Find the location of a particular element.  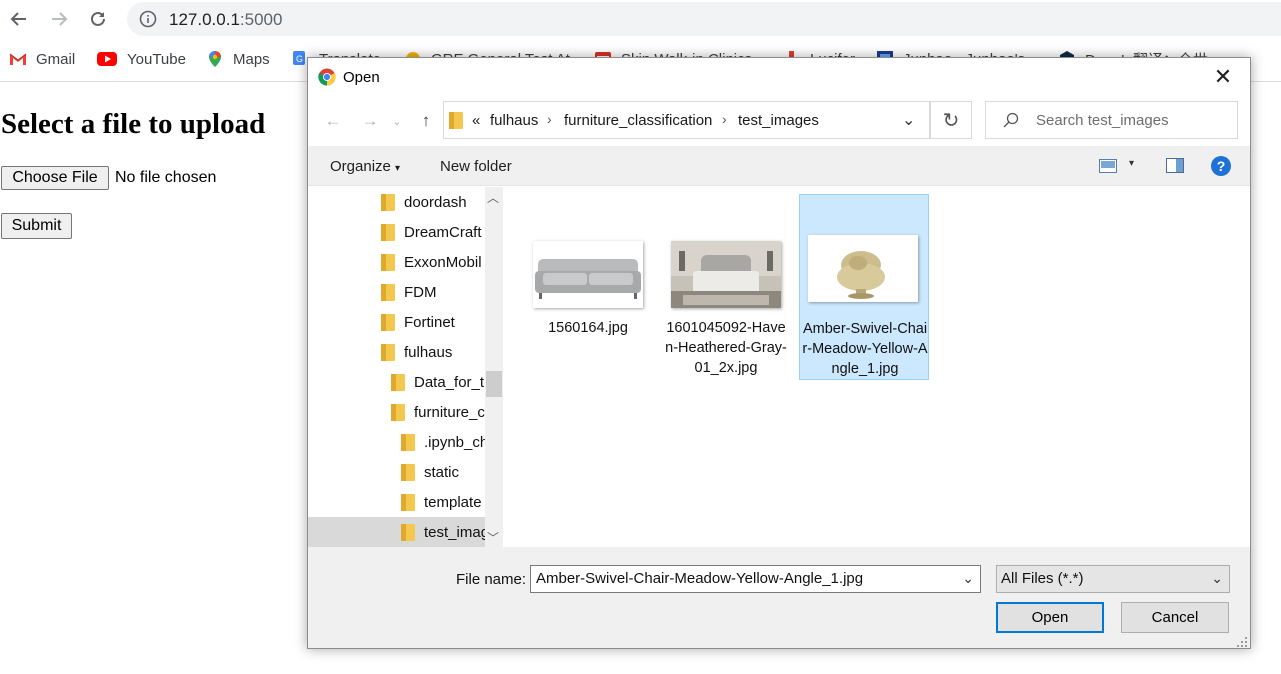

file-name: 1560164.jpg is located at coordinates (588, 328).